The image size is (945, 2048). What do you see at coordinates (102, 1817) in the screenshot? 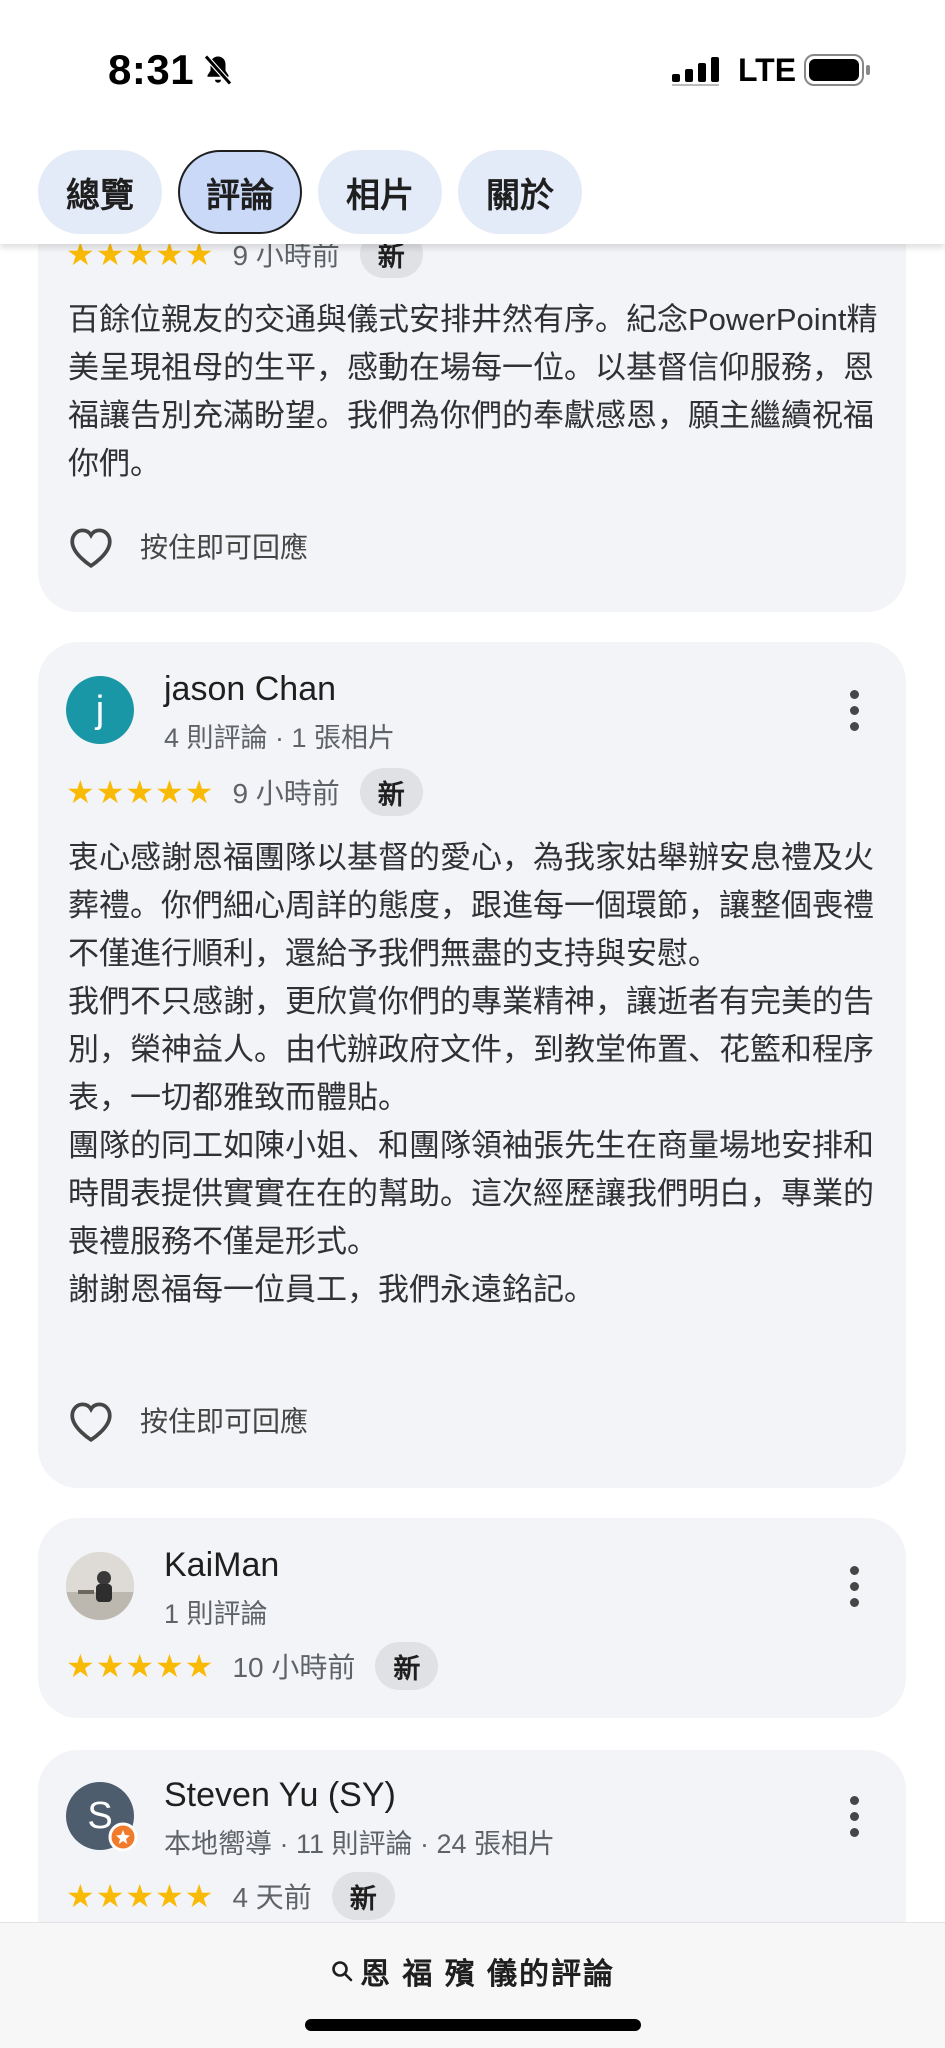
I see `avatar: S` at bounding box center [102, 1817].